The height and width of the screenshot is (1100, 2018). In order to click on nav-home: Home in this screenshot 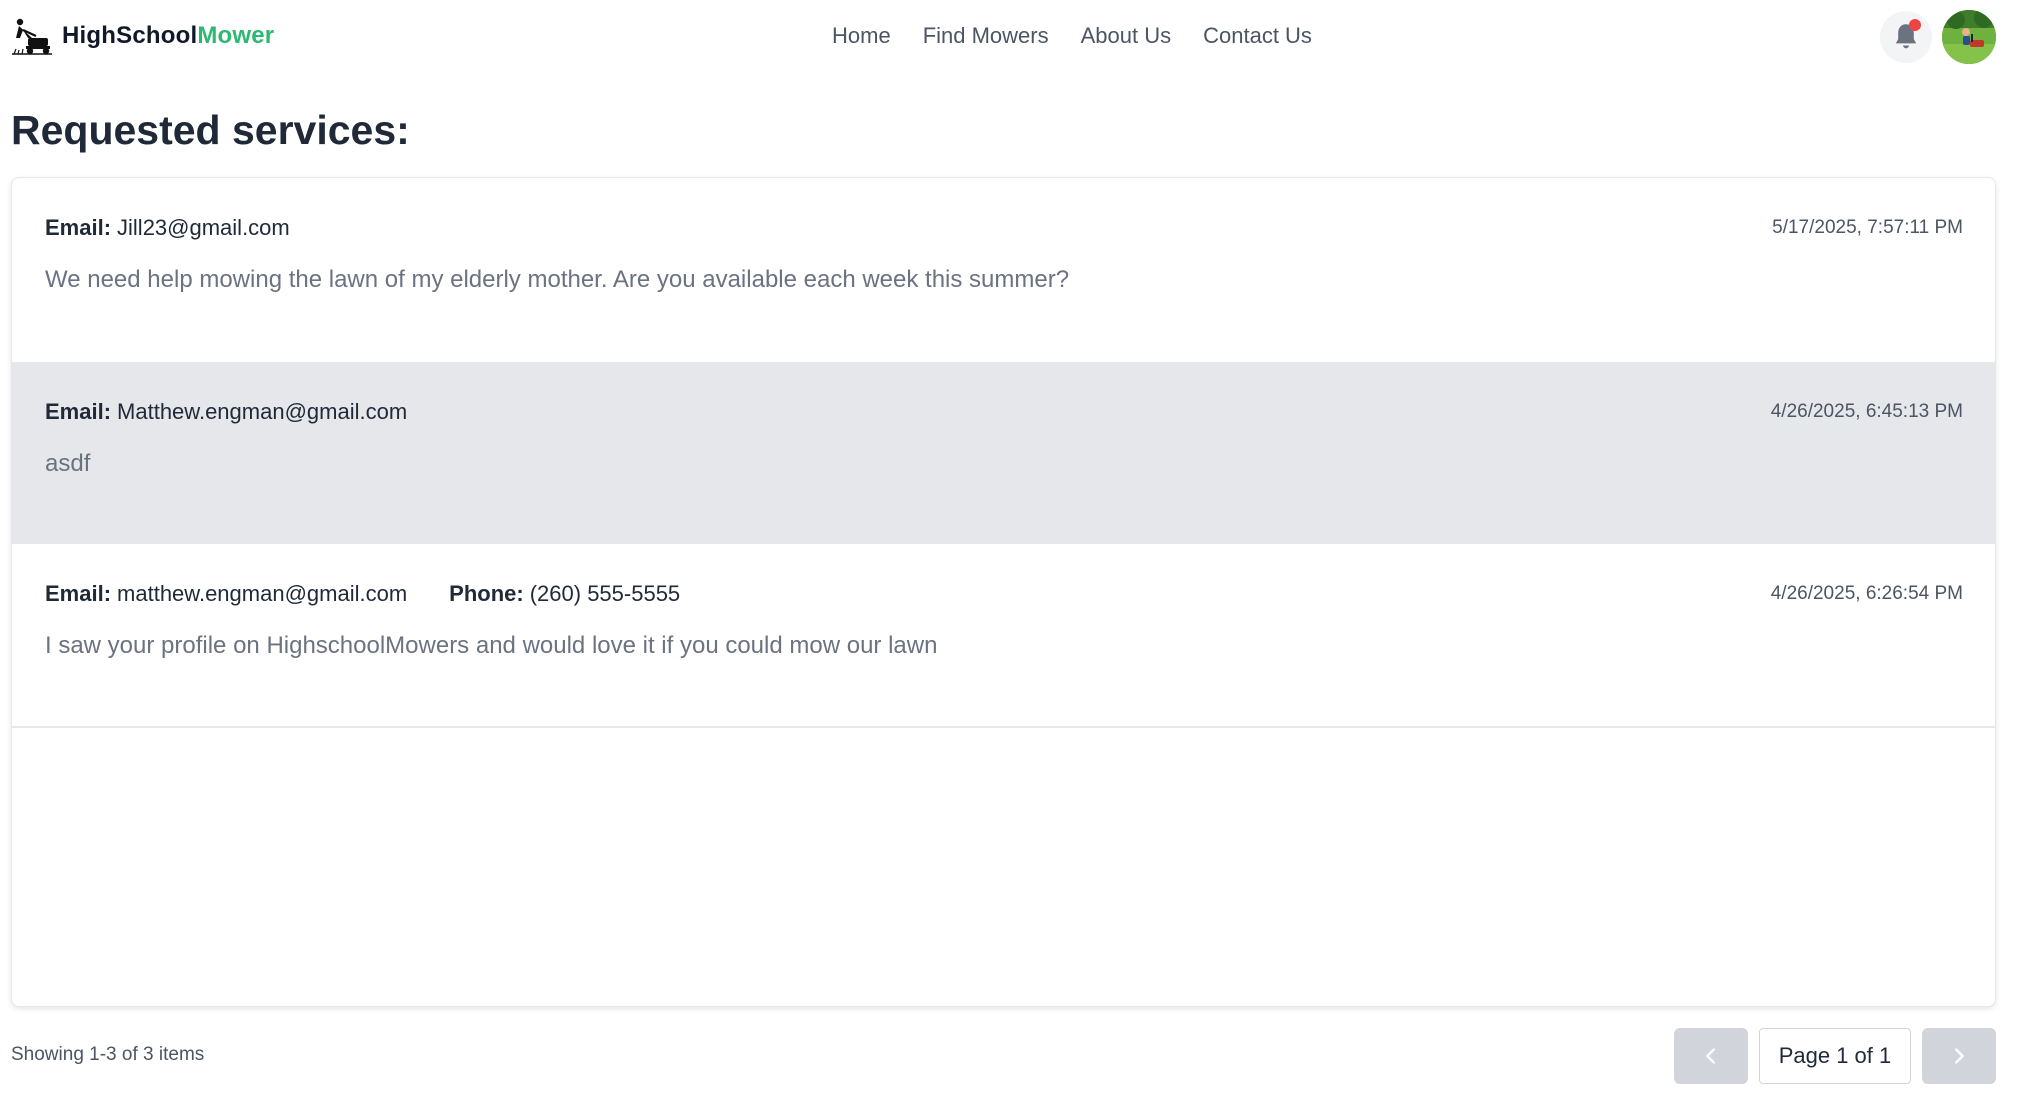, I will do `click(861, 36)`.